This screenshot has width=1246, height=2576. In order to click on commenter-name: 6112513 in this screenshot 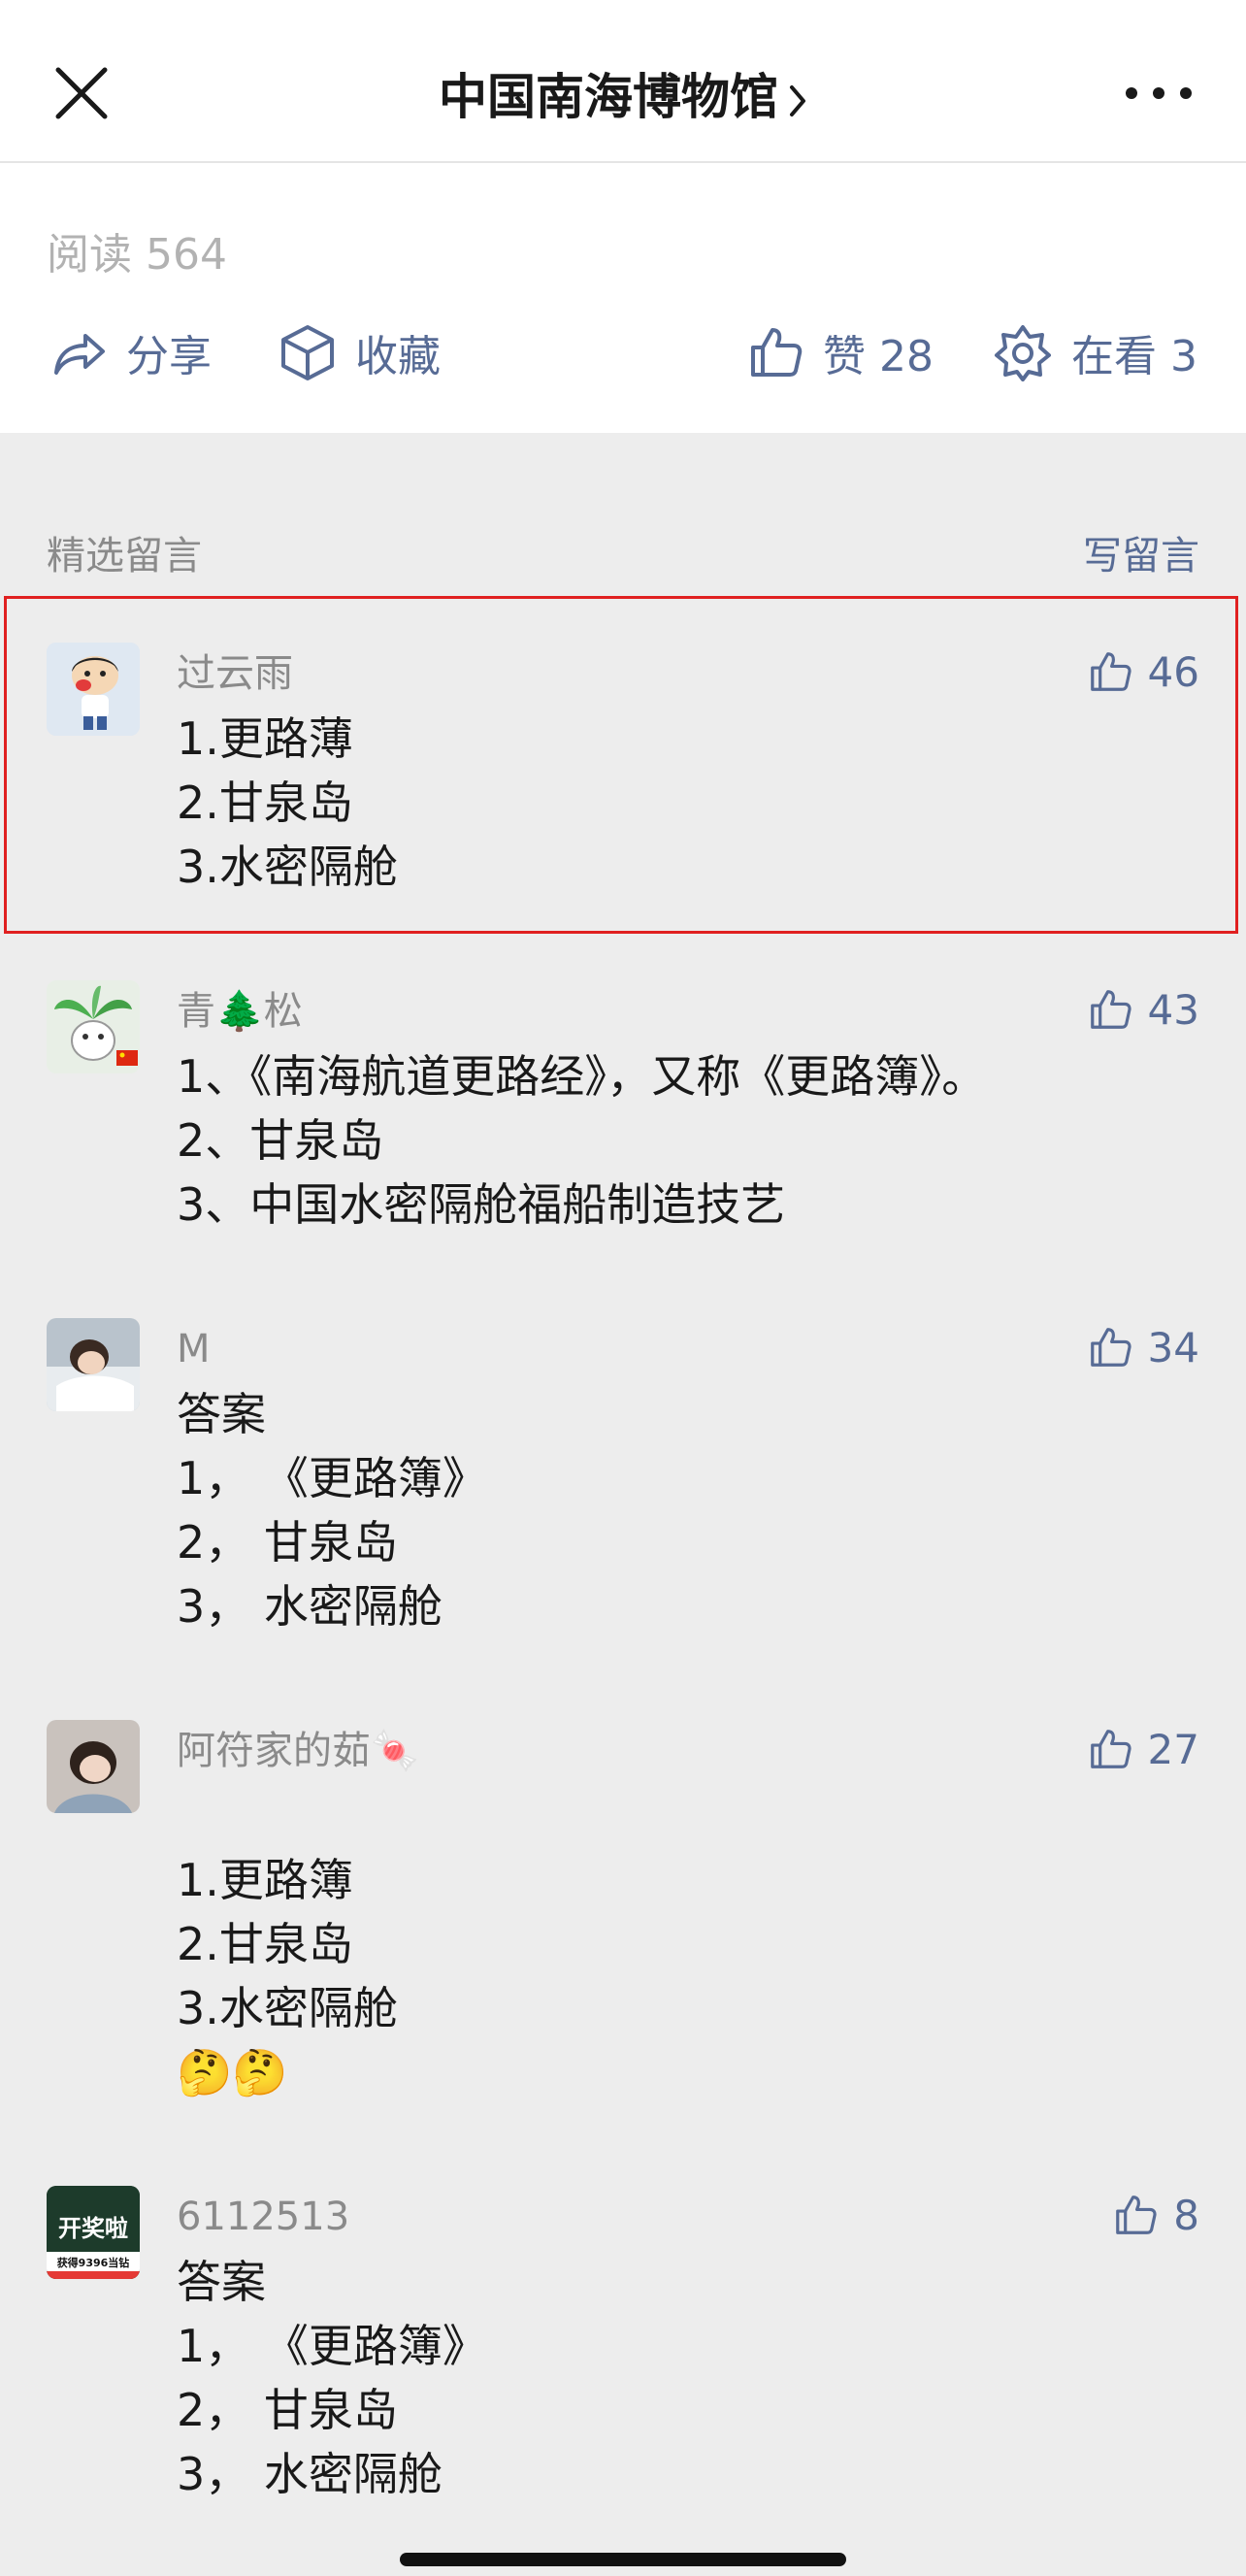, I will do `click(263, 2217)`.